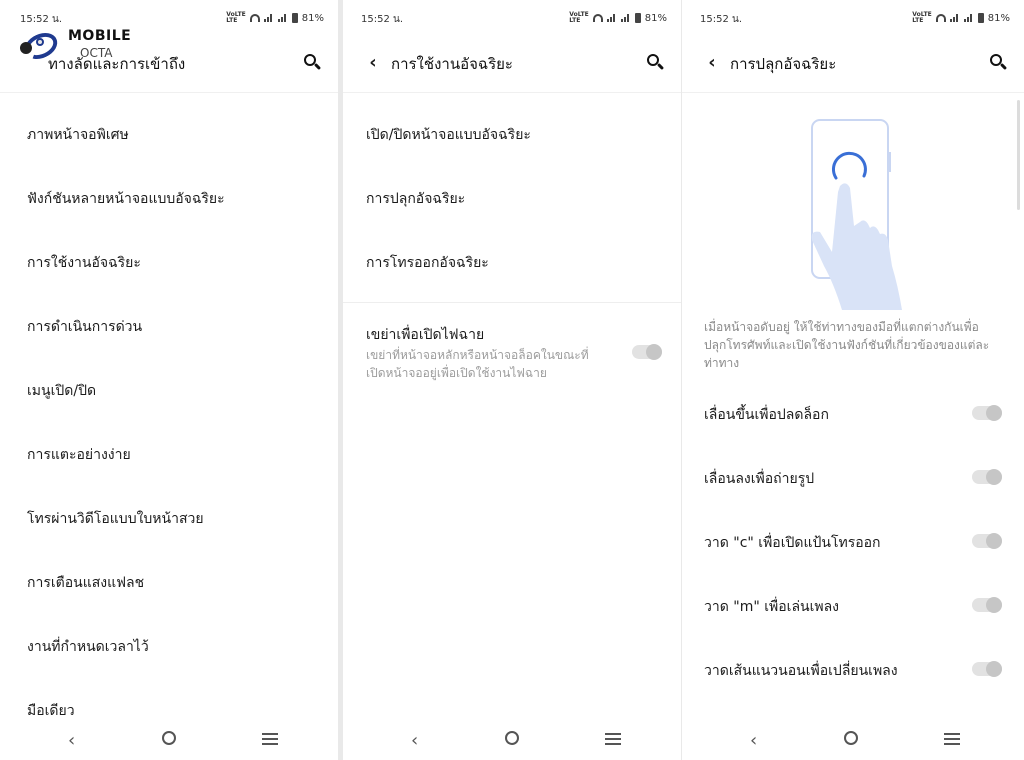  What do you see at coordinates (78, 46) in the screenshot?
I see `watermark-logo: MOBILE OCTA` at bounding box center [78, 46].